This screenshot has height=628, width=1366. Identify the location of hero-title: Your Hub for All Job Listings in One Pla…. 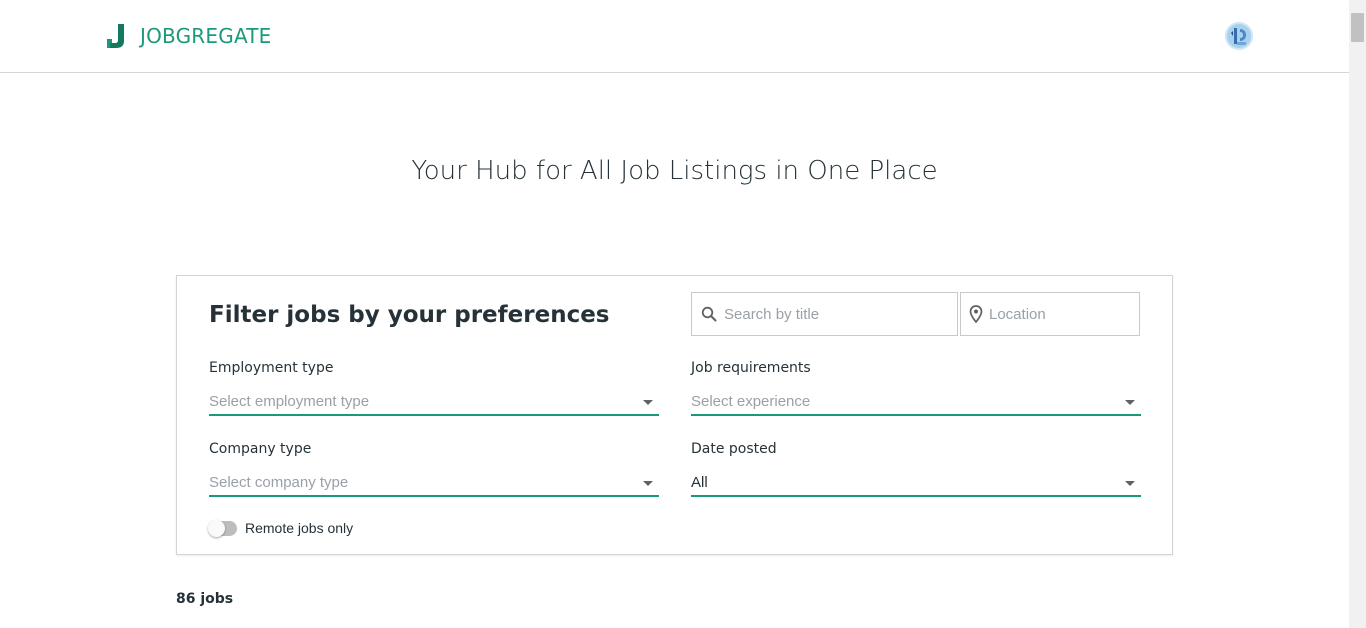
(674, 171).